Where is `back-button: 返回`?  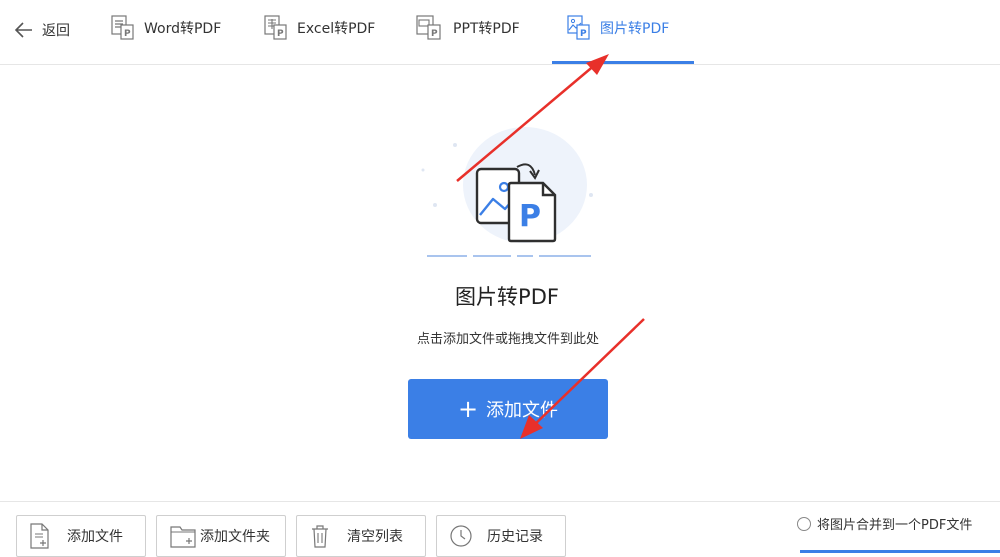
back-button: 返回 is located at coordinates (42, 30).